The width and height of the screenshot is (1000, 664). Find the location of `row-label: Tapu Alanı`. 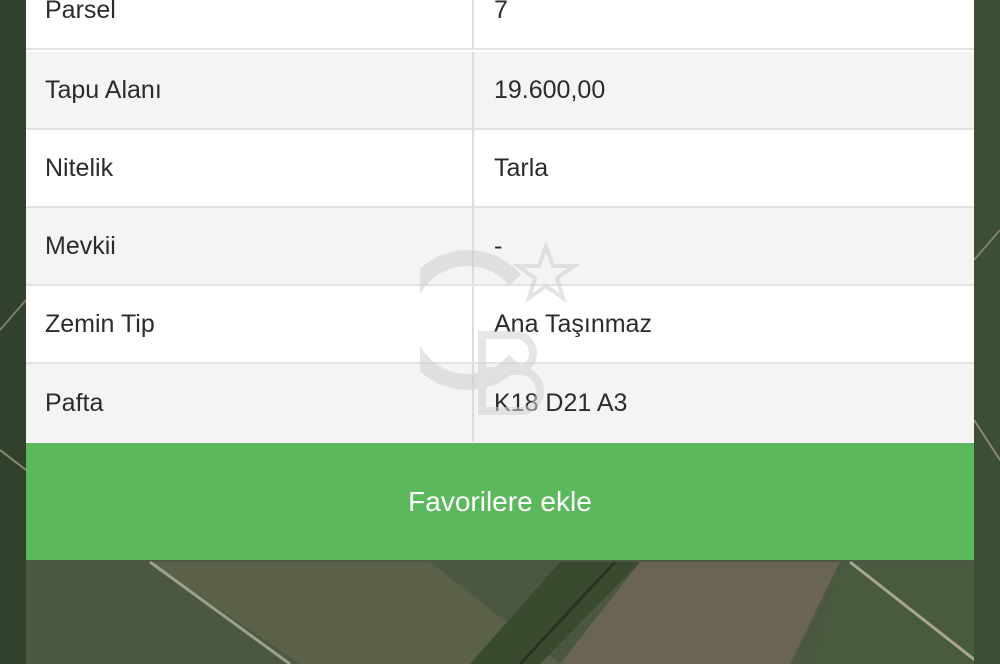

row-label: Tapu Alanı is located at coordinates (250, 90).